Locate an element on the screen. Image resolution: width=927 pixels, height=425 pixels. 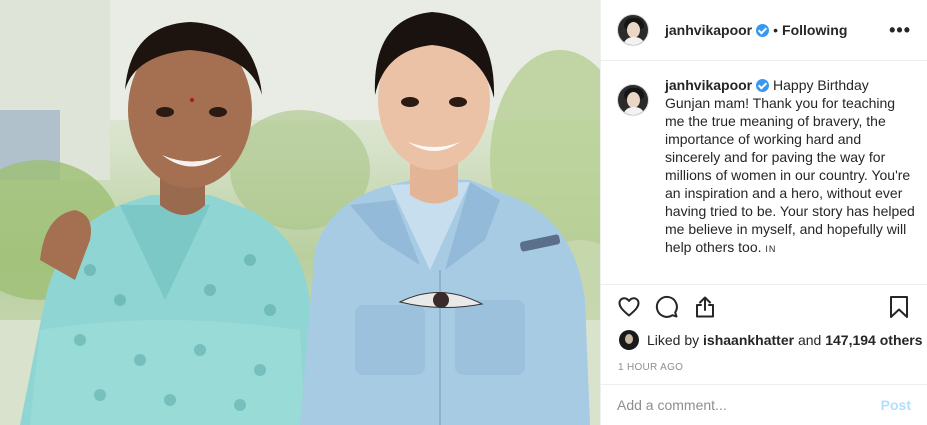
author-username: janhvikapoor is located at coordinates (717, 30).